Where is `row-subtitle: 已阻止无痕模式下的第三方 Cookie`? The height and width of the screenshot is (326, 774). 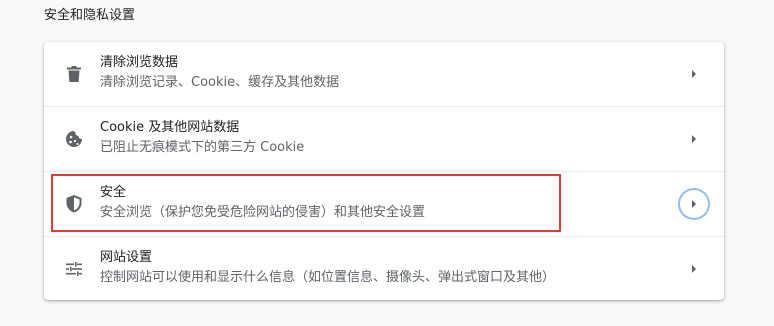
row-subtitle: 已阻止无痕模式下的第三方 Cookie is located at coordinates (202, 147).